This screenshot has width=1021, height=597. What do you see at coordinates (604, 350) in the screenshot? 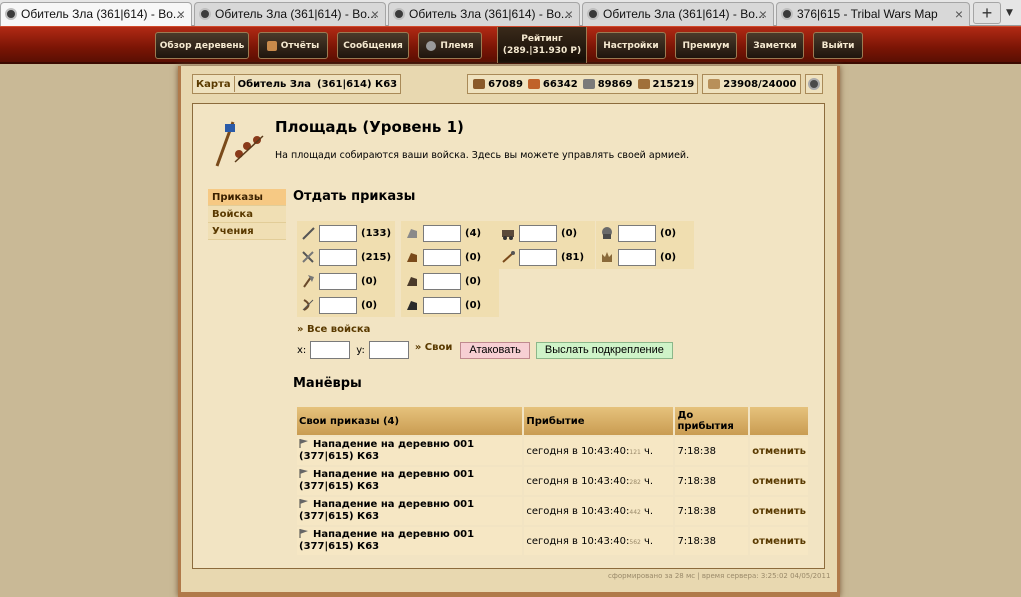
I see `send-support-button: Выслать подкрепление` at bounding box center [604, 350].